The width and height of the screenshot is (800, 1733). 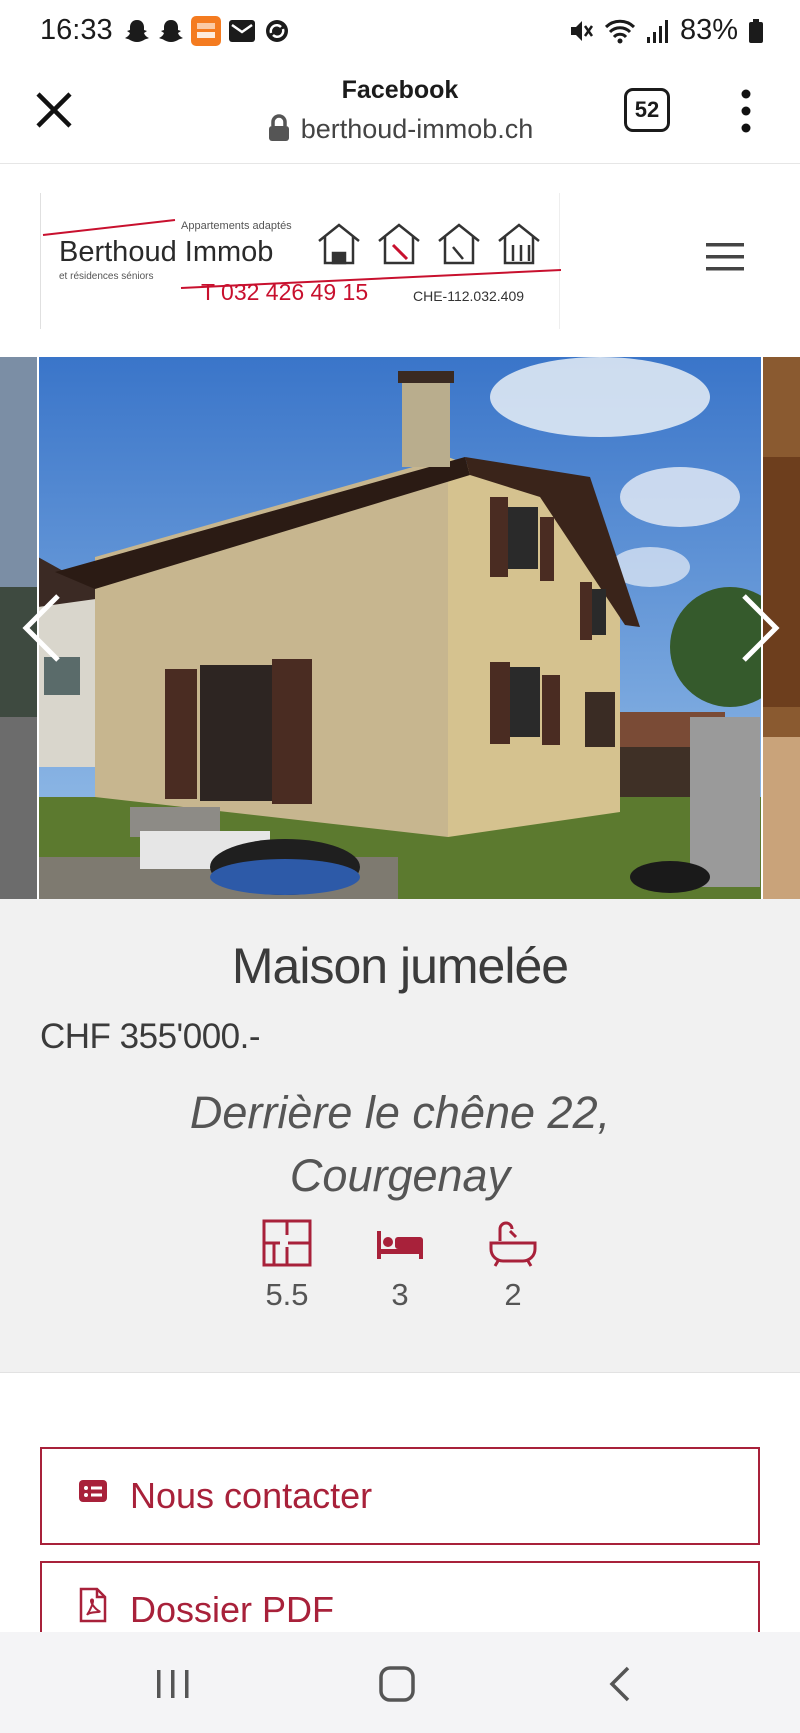 I want to click on pdf-button-label: Dossier PDF, so click(x=232, y=1609).